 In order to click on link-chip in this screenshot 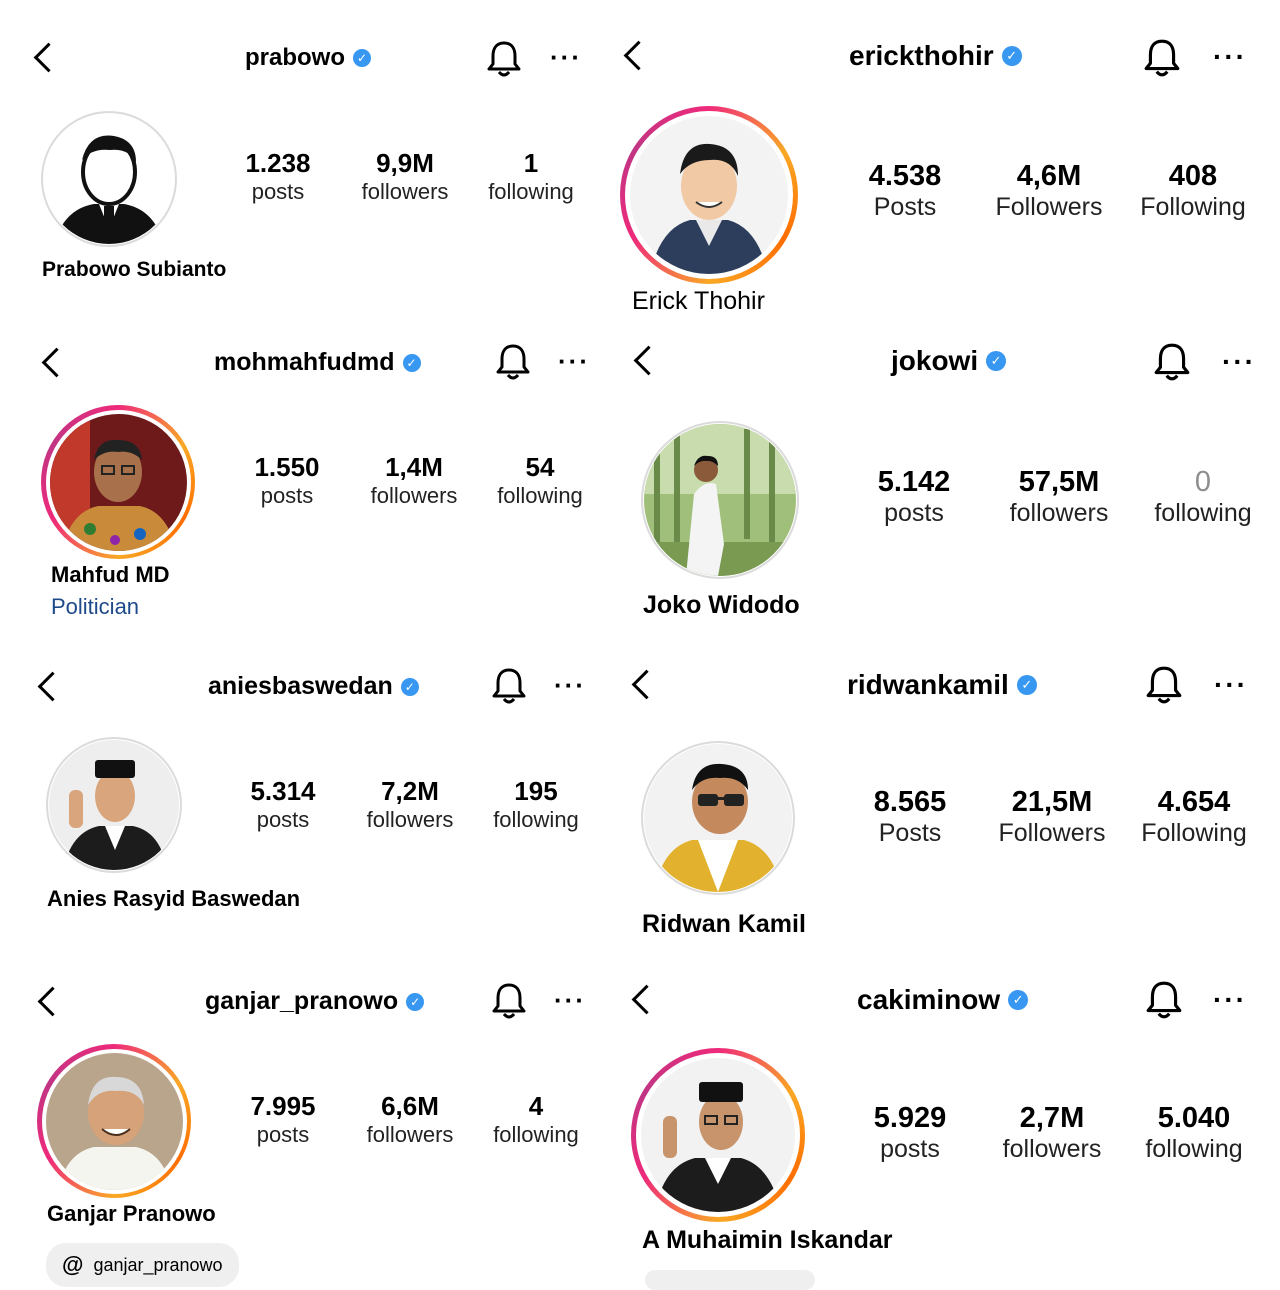, I will do `click(730, 1280)`.